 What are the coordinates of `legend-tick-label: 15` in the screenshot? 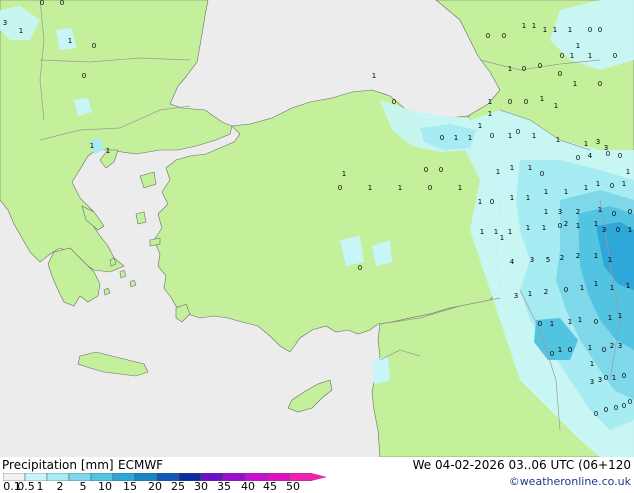 It's located at (130, 486).